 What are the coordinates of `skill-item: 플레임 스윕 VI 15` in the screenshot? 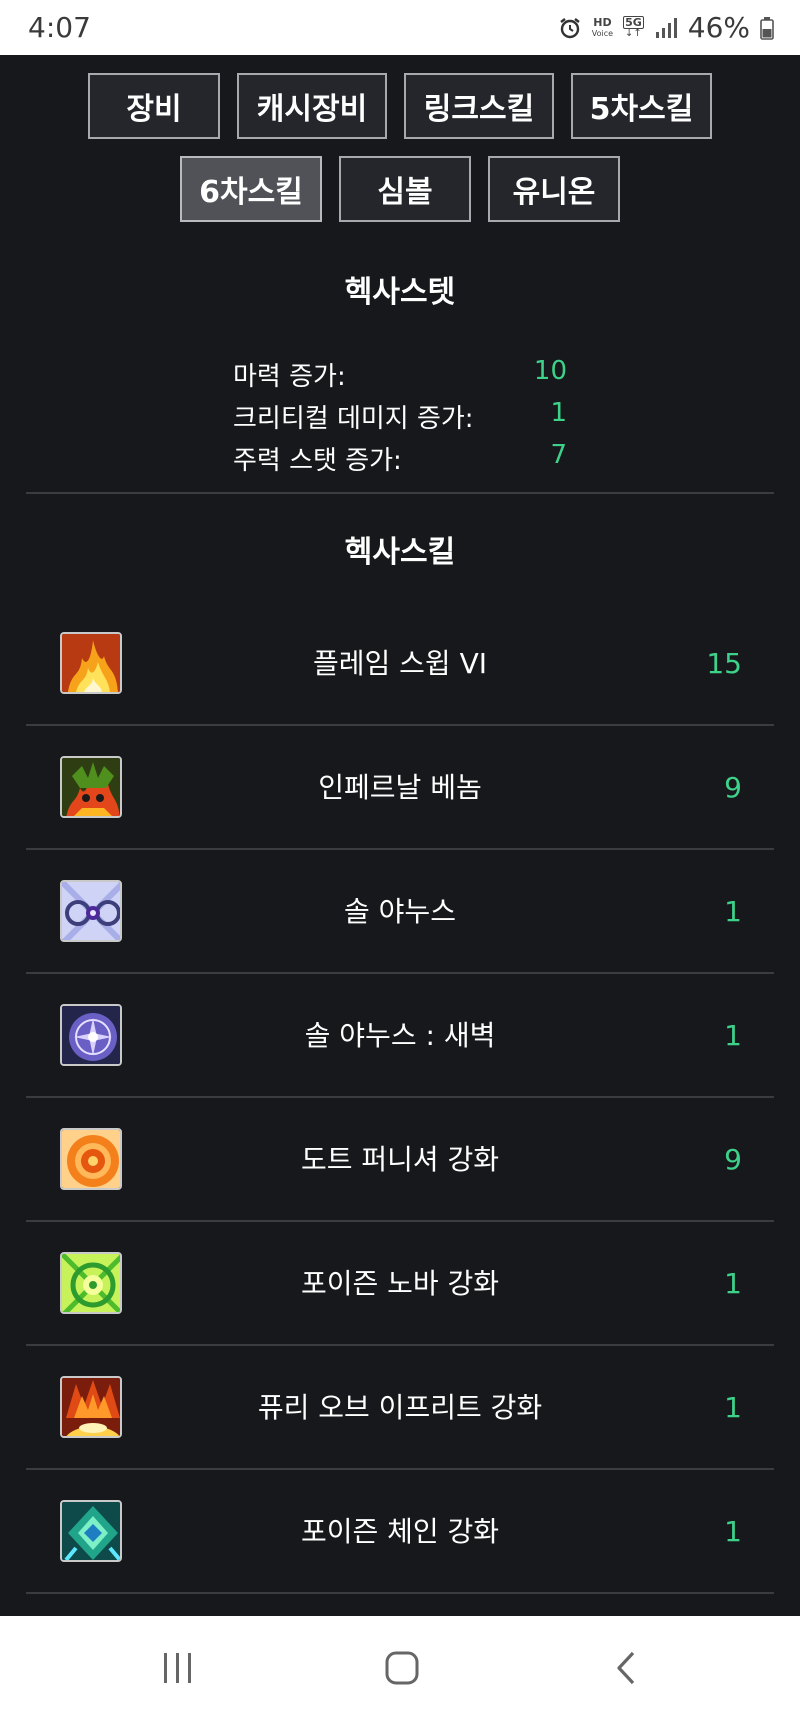 It's located at (400, 664).